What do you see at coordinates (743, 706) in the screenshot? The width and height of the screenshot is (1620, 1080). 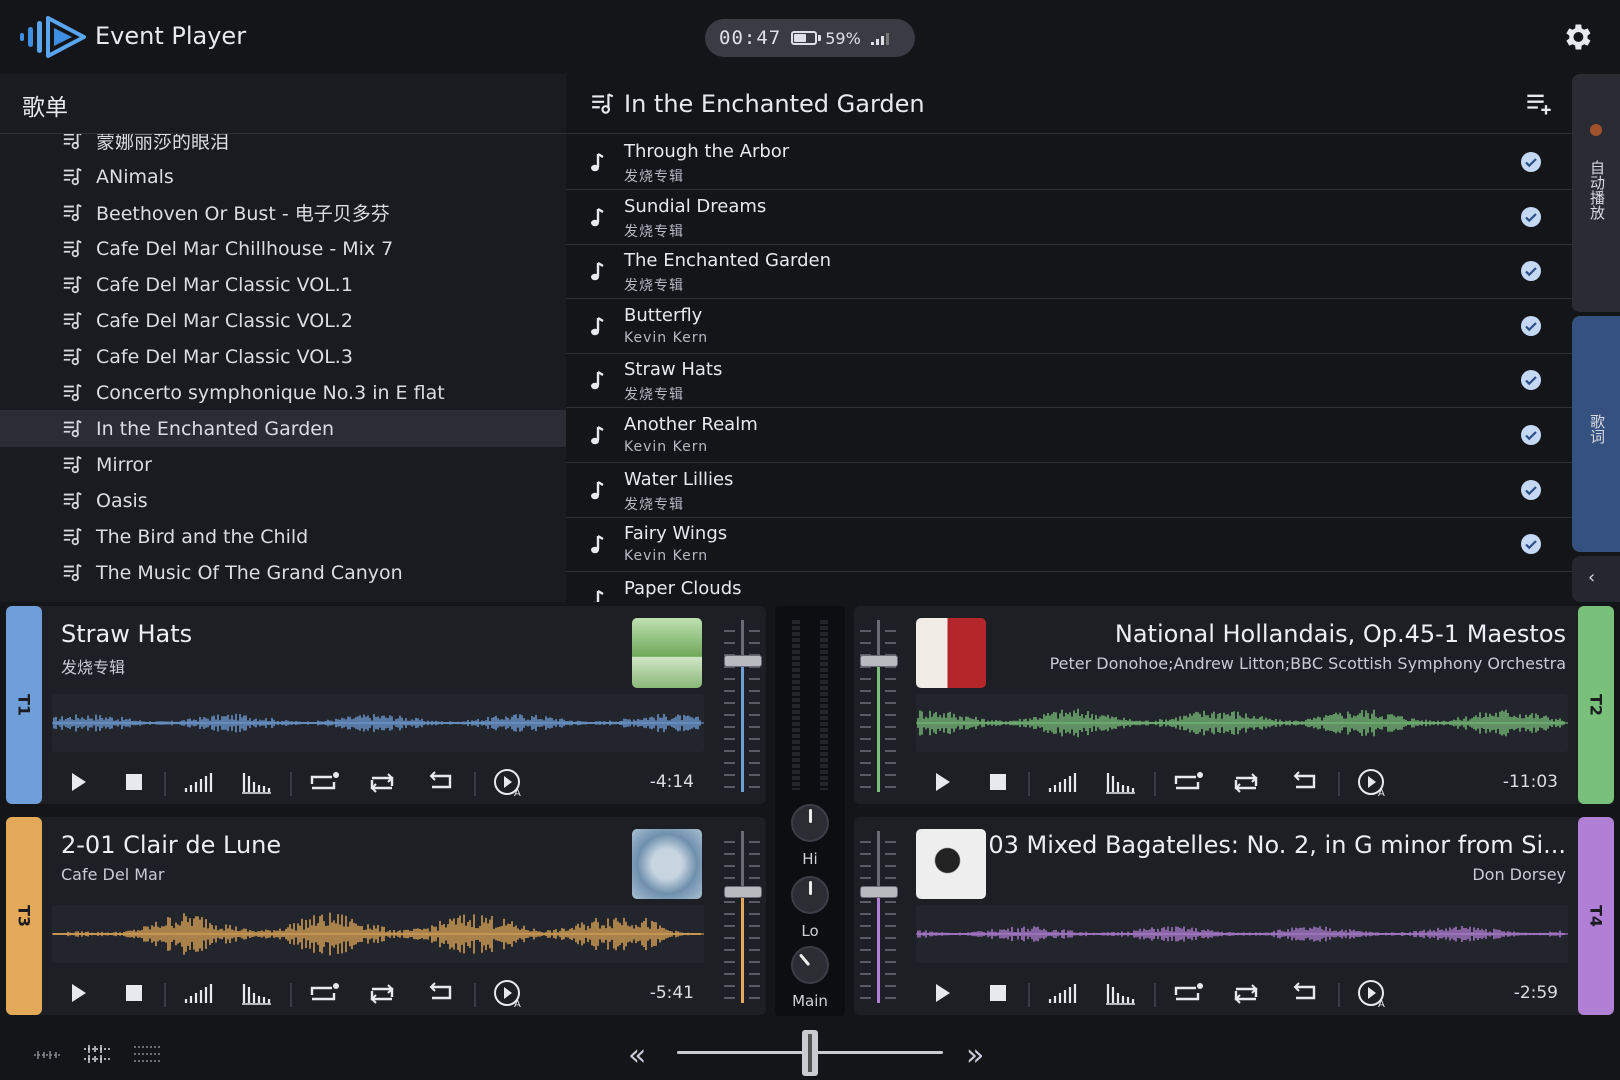 I see `channel-fader-t1` at bounding box center [743, 706].